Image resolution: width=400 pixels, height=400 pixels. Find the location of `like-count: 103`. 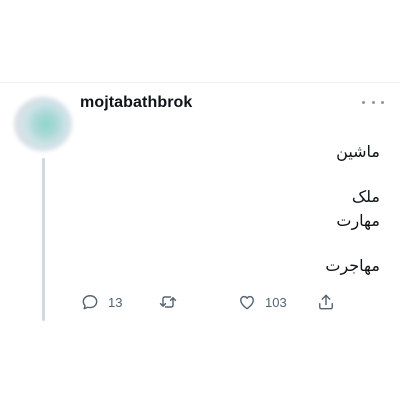

like-count: 103 is located at coordinates (276, 302).